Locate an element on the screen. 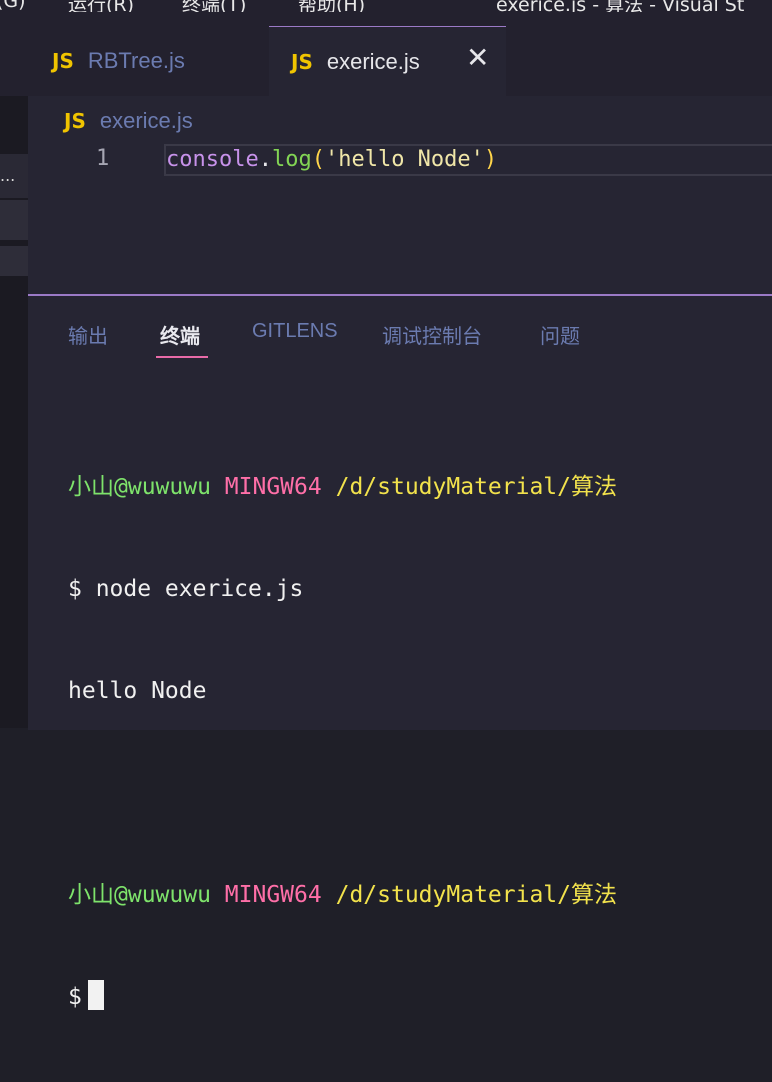  tab-exerice-js: JS exerice.js ✕ is located at coordinates (387, 61).